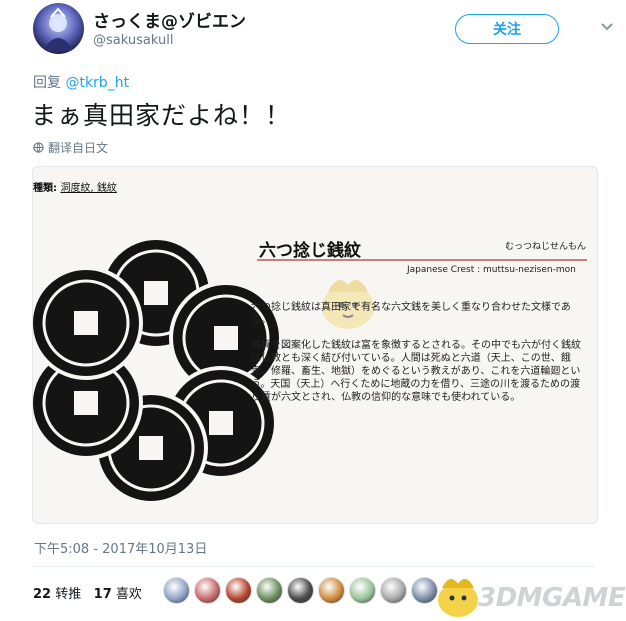 Image resolution: width=626 pixels, height=621 pixels. I want to click on chevron-down-icon, so click(607, 26).